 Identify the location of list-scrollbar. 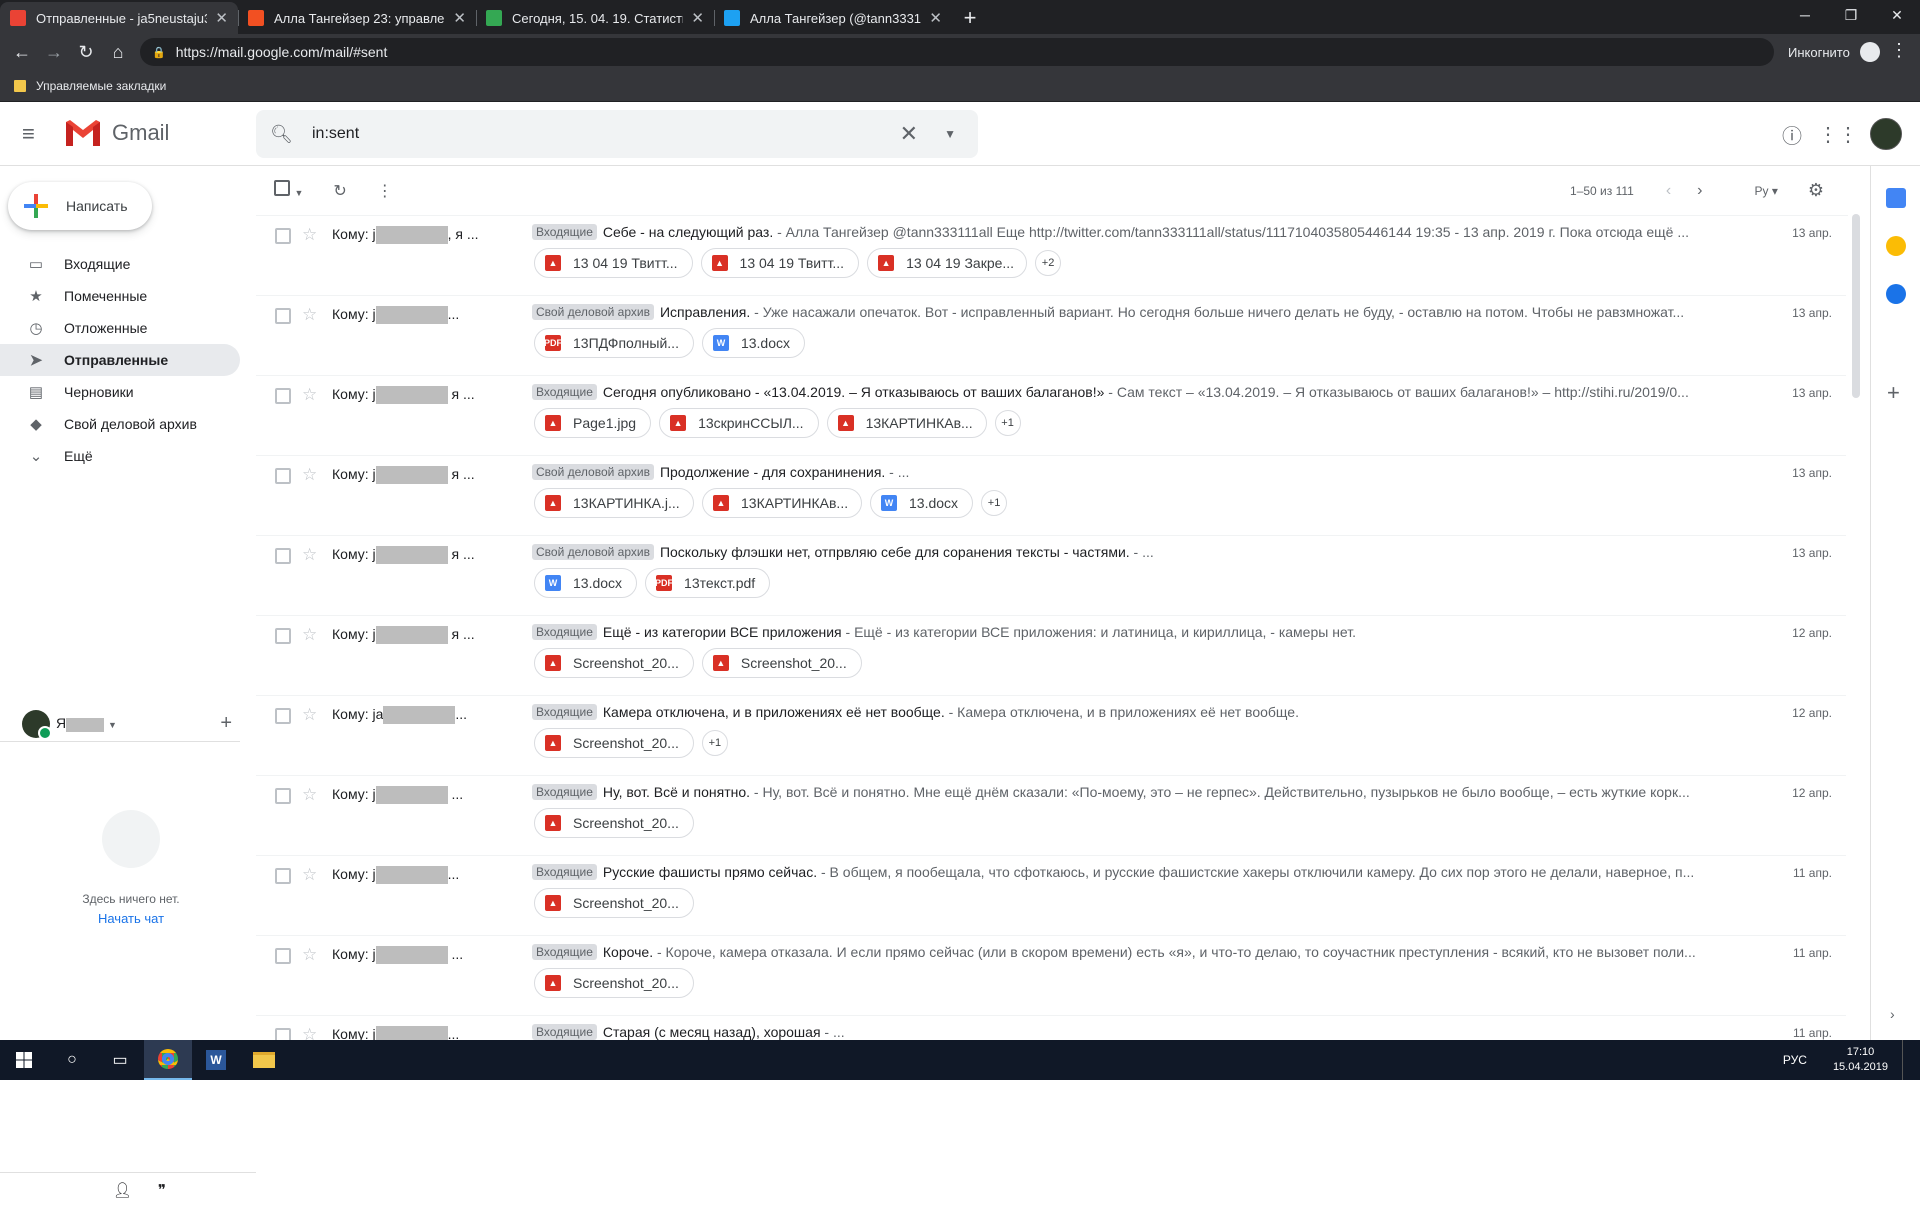
(1856, 306).